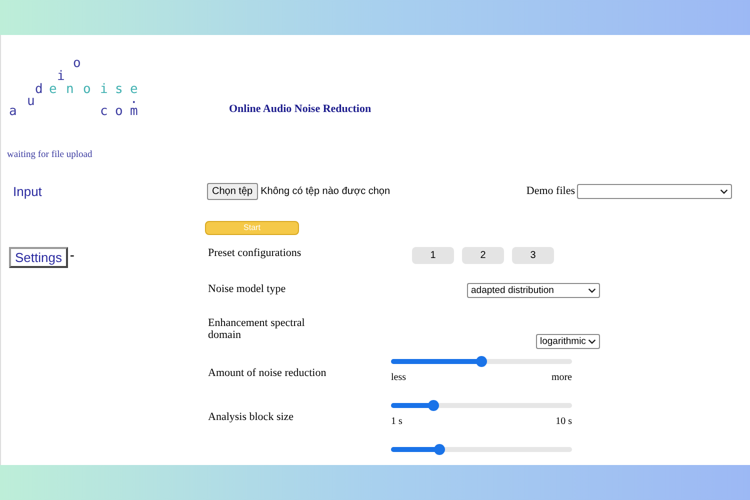 The height and width of the screenshot is (500, 750). Describe the element at coordinates (398, 377) in the screenshot. I see `slider-min-label: less` at that location.